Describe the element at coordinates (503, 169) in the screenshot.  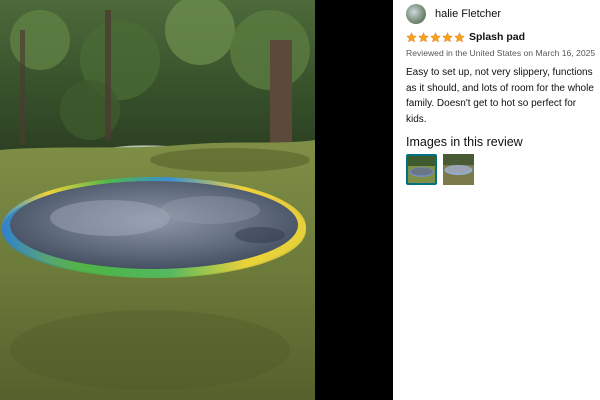
I see `review-image-thumbnails` at that location.